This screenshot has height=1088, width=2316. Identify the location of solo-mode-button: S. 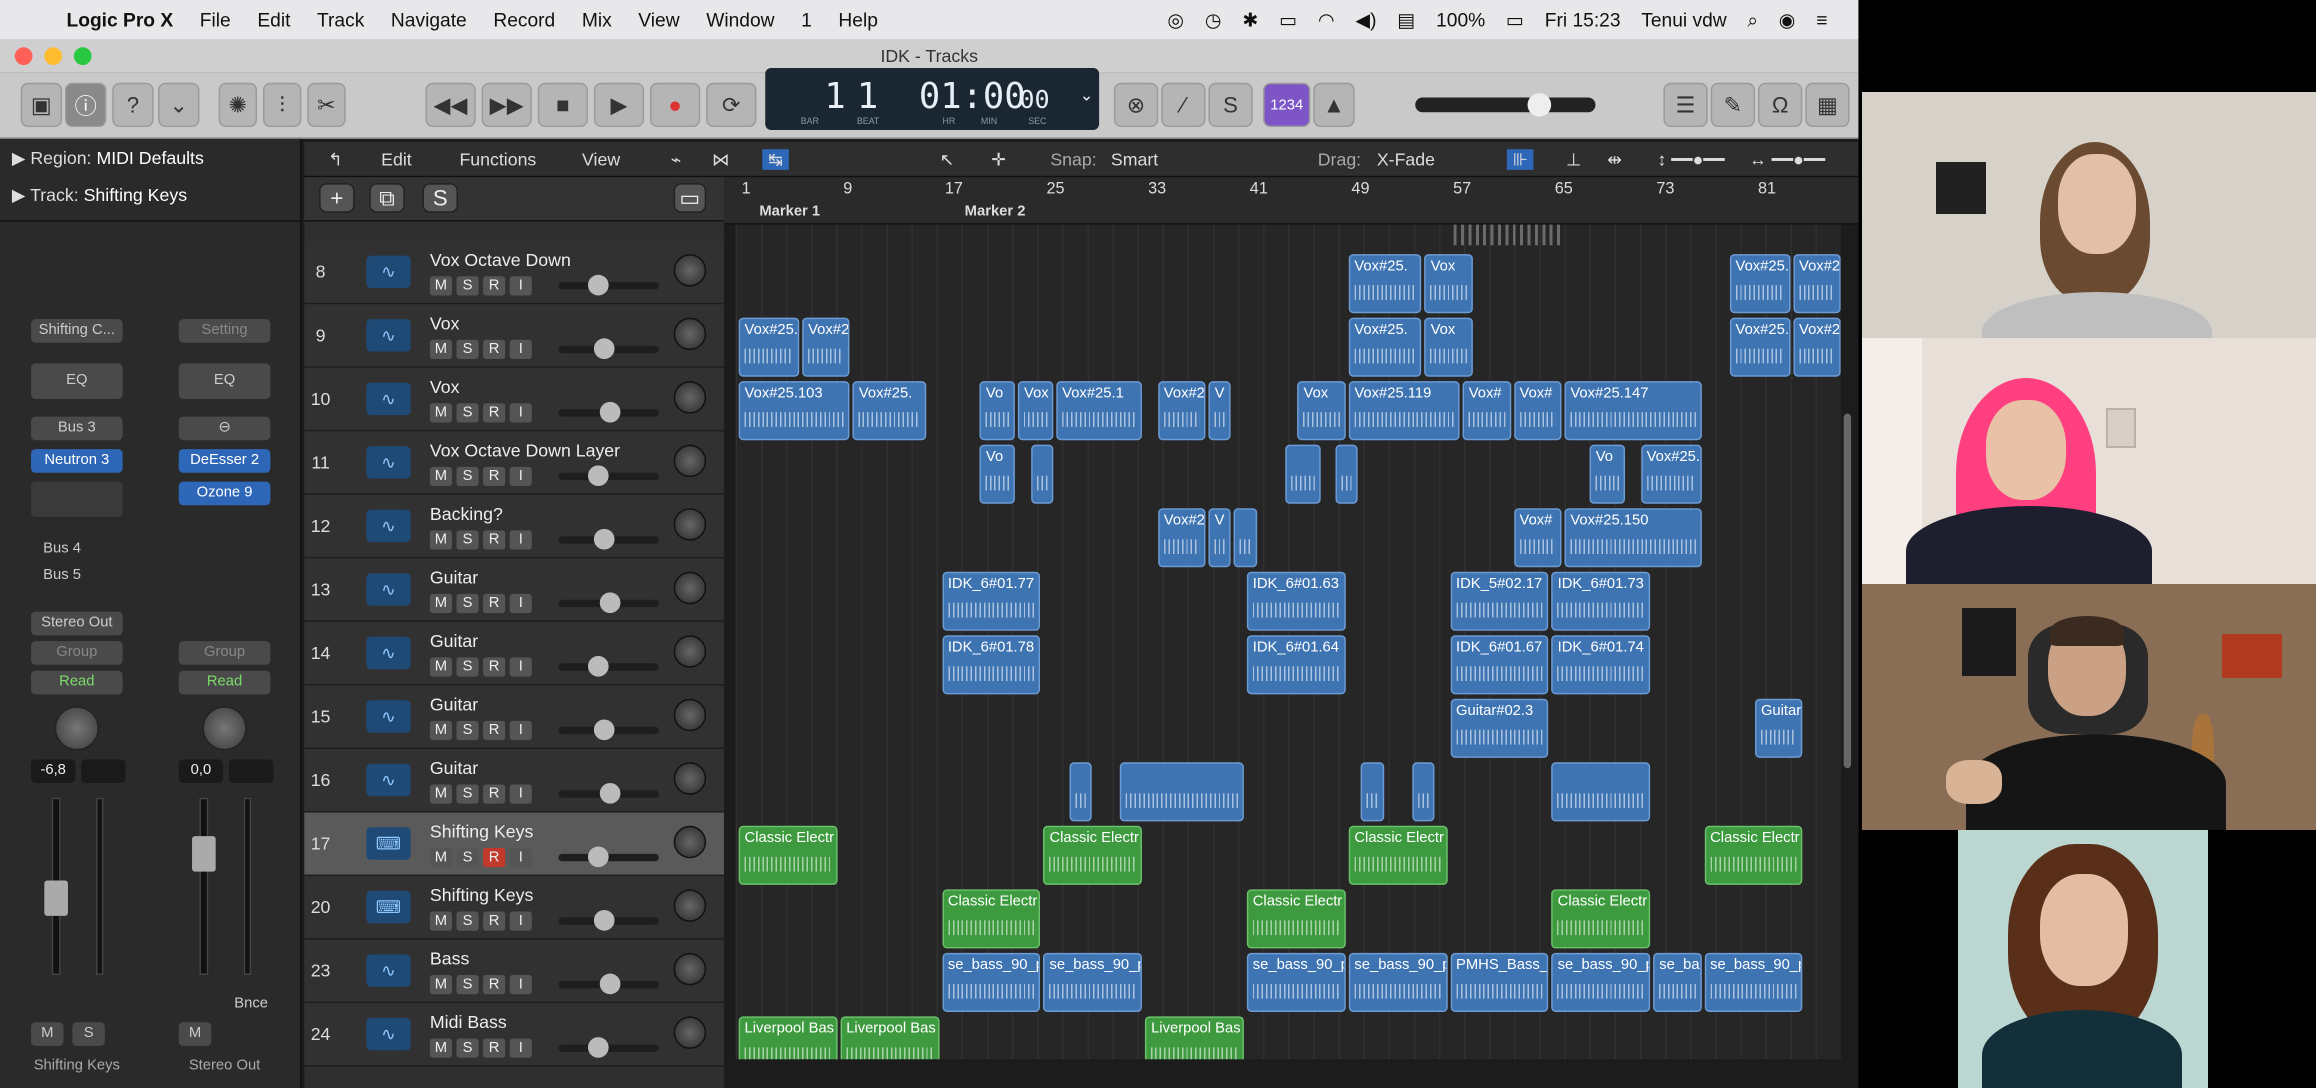
(1230, 105).